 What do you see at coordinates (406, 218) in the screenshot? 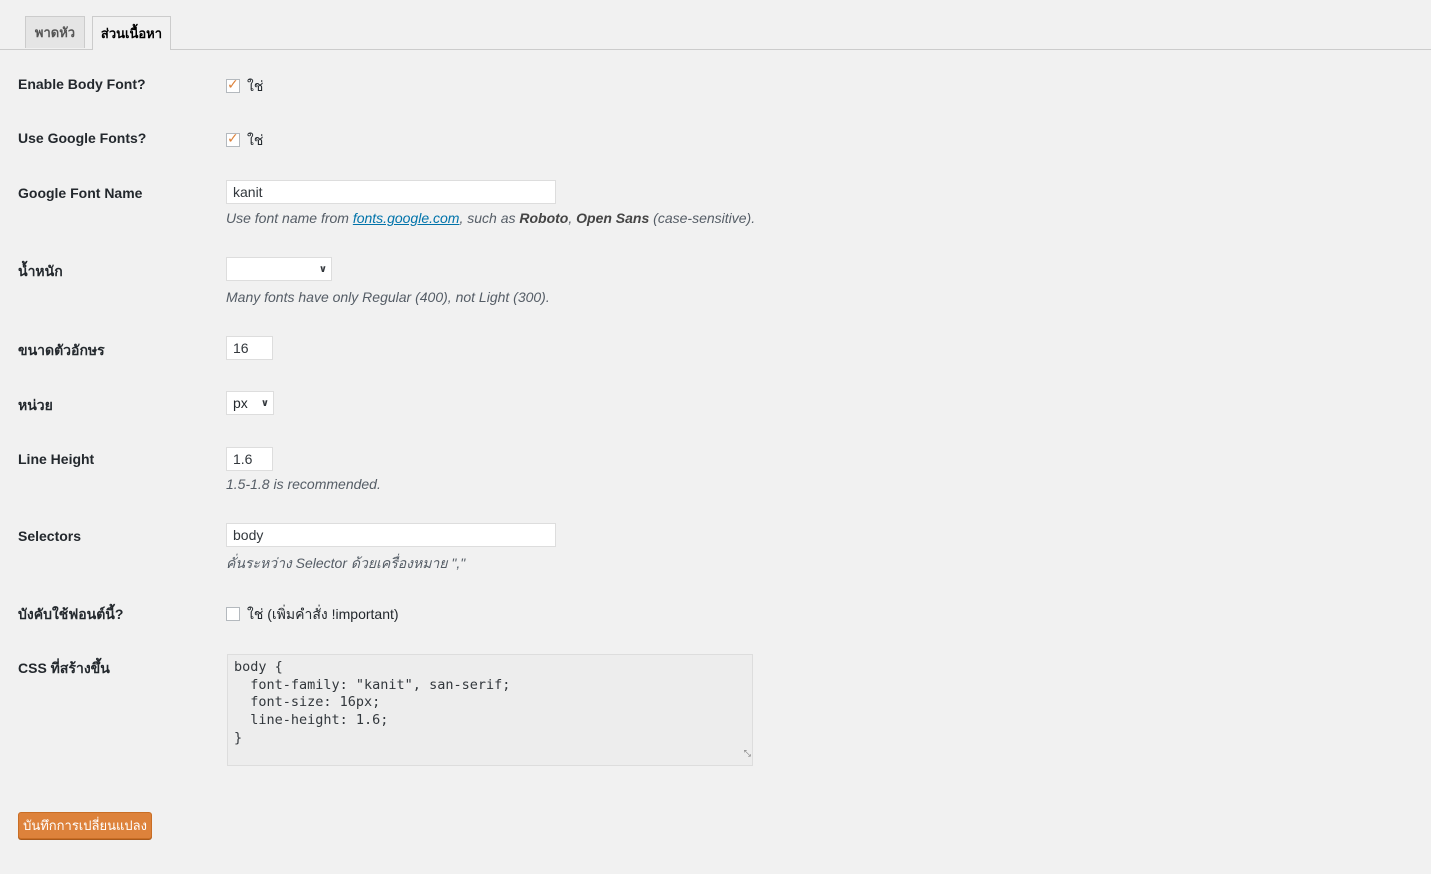
I see `google-fonts-link: fonts.google.com` at bounding box center [406, 218].